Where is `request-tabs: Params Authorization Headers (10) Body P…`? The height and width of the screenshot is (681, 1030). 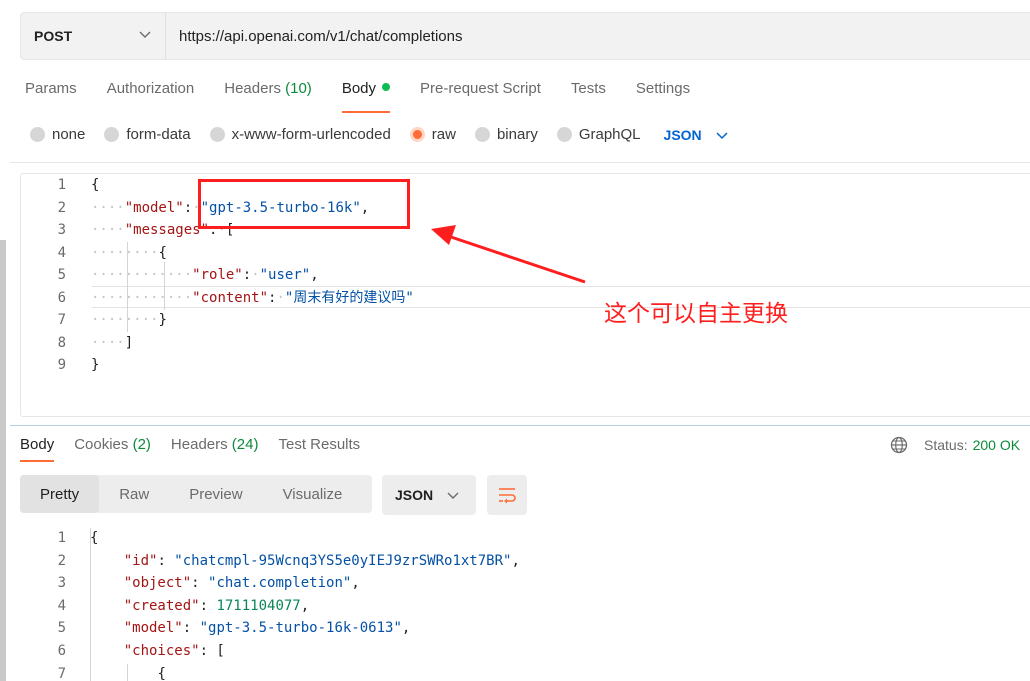 request-tabs: Params Authorization Headers (10) Body P… is located at coordinates (372, 96).